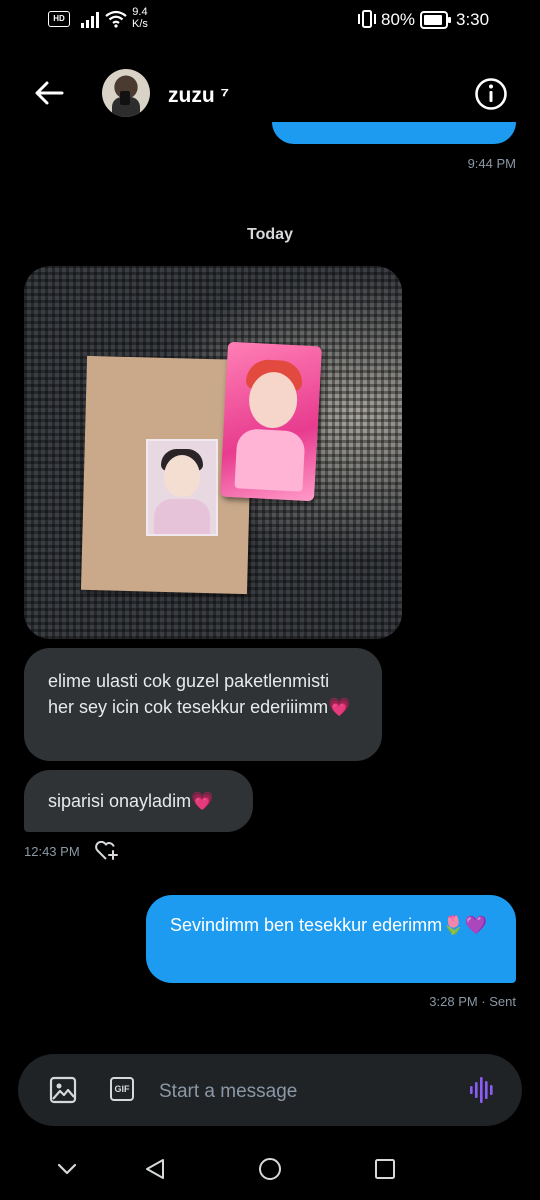 The width and height of the screenshot is (540, 1200). Describe the element at coordinates (52, 851) in the screenshot. I see `message-timestamp: 12:43 PM` at that location.